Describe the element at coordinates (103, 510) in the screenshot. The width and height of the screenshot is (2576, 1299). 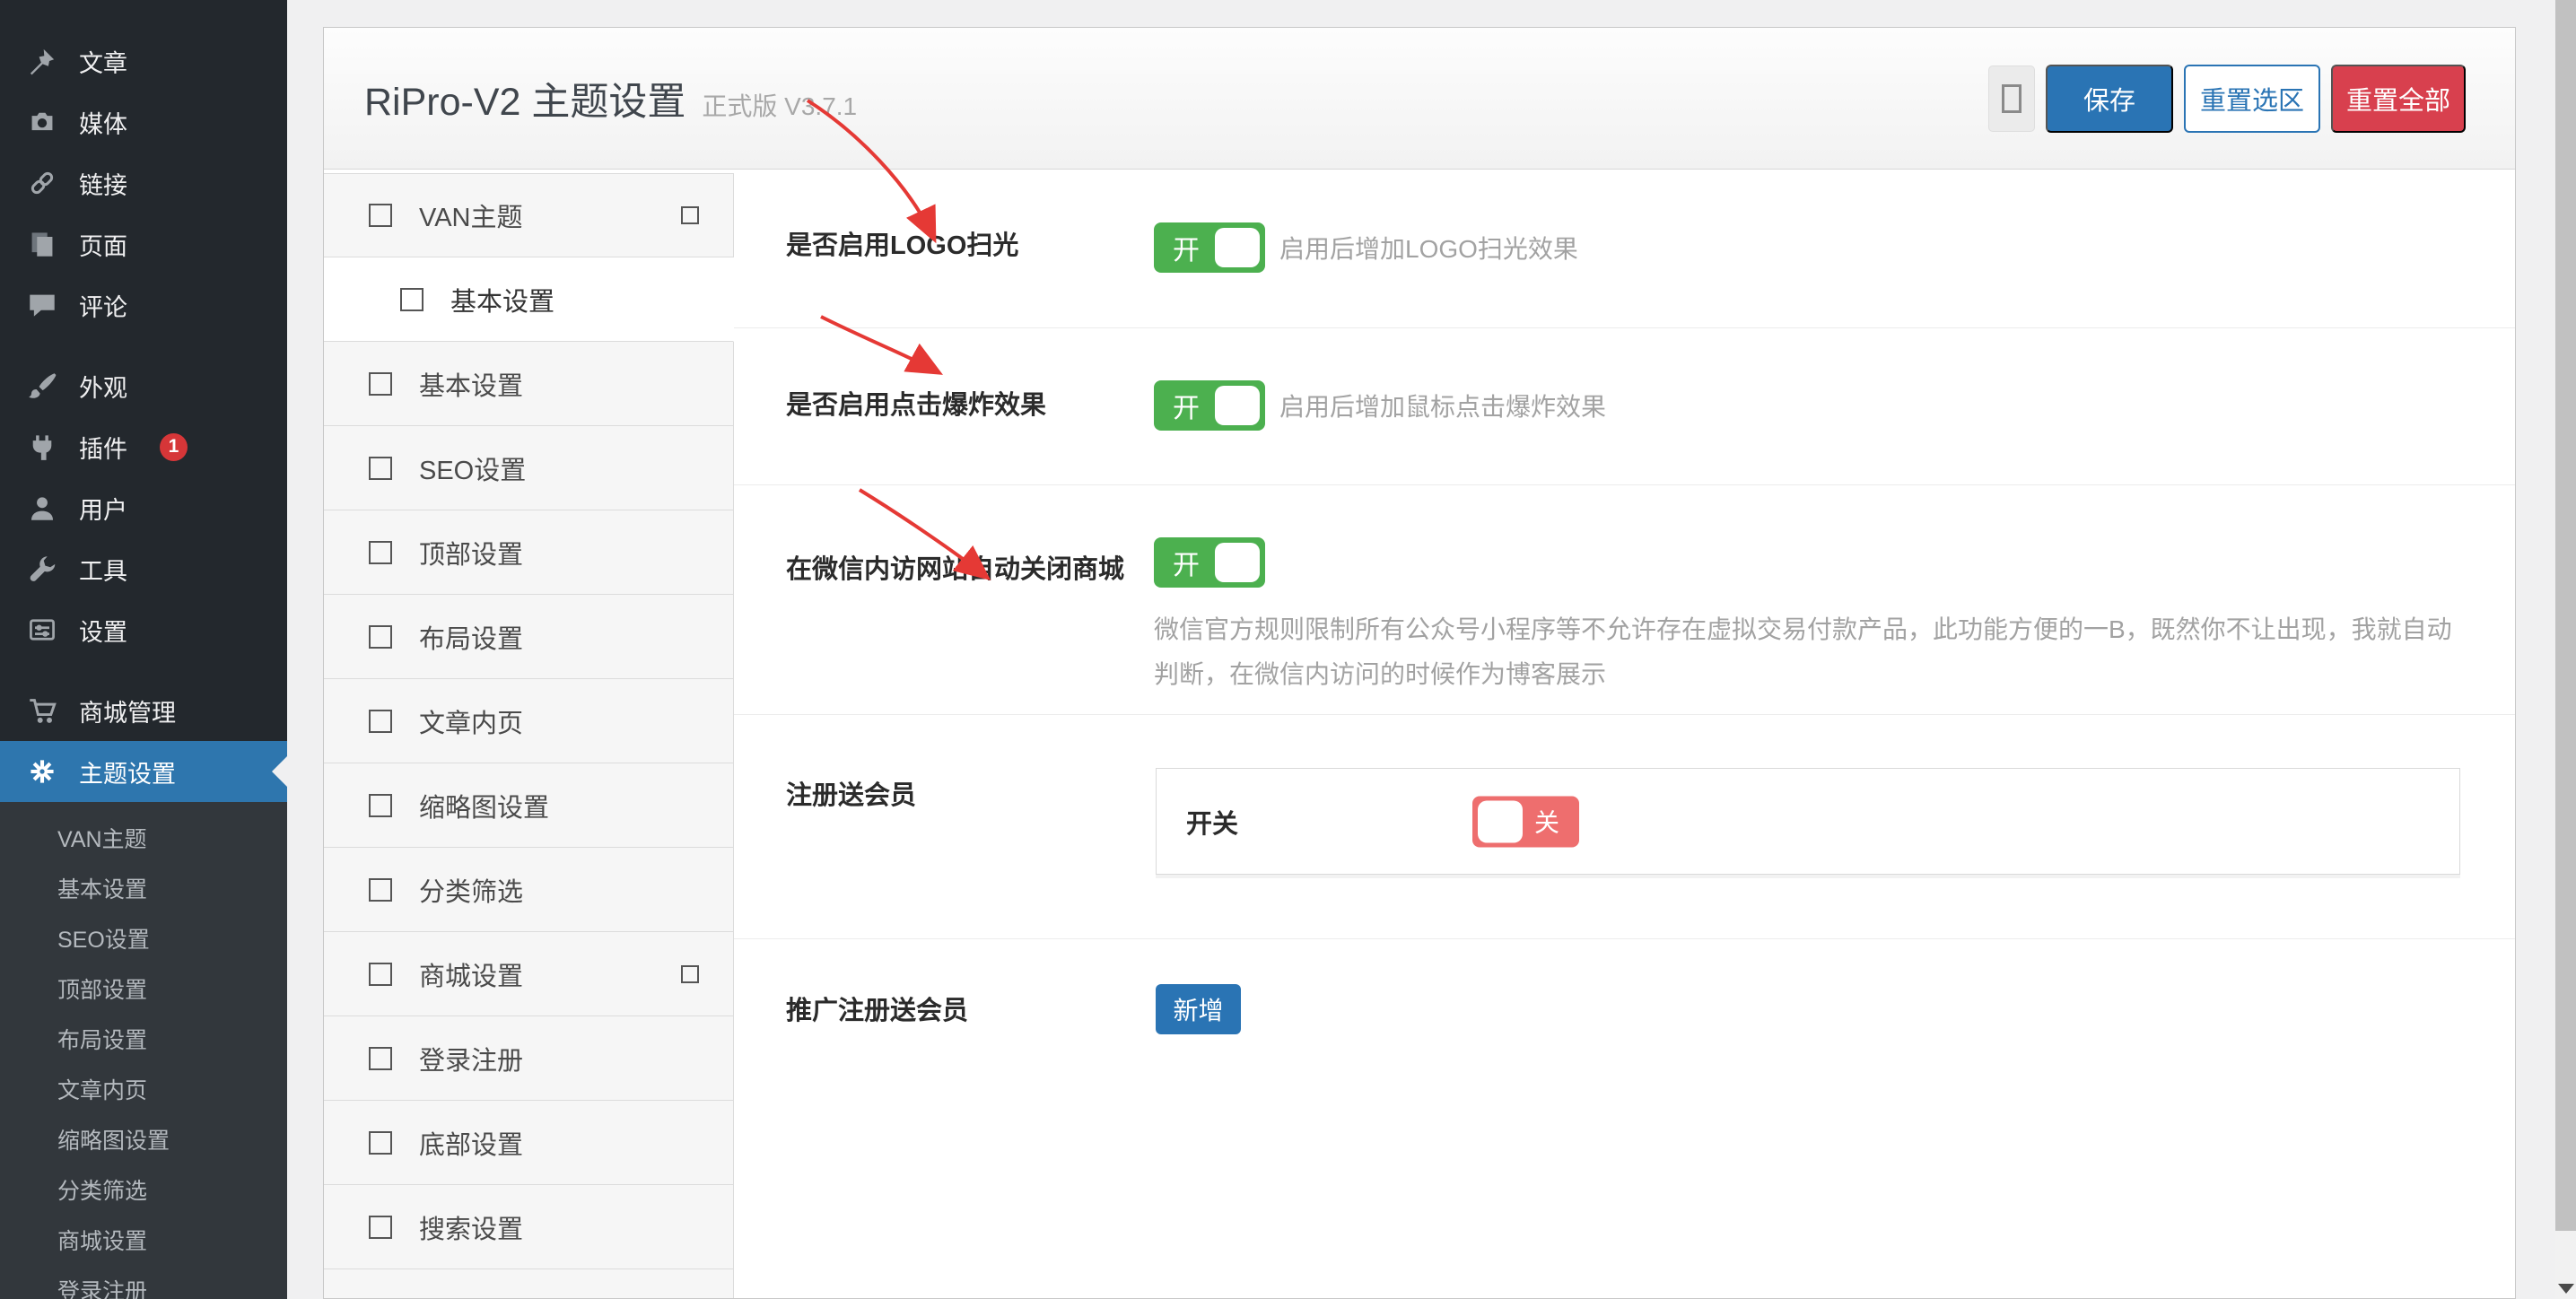
I see `sidebar-item-label: 用户` at that location.